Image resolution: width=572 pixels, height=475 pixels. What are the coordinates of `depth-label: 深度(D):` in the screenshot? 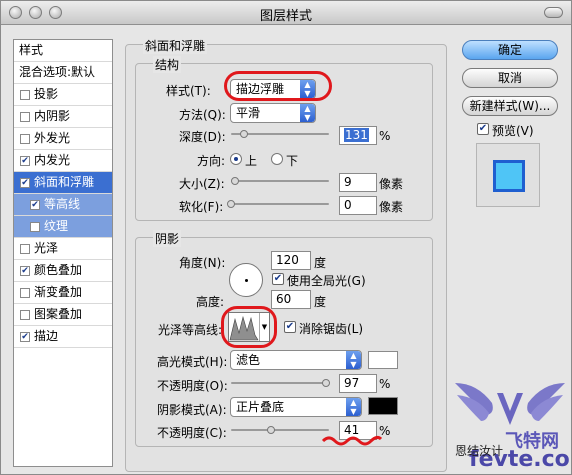 It's located at (202, 137).